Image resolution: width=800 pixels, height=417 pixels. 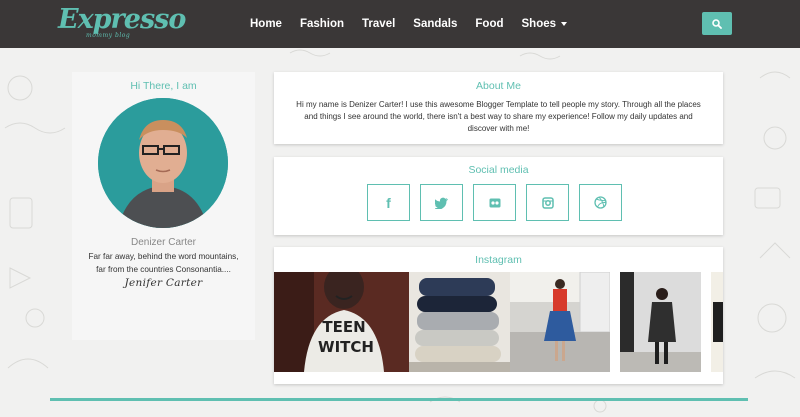 I want to click on search-button, so click(x=717, y=23).